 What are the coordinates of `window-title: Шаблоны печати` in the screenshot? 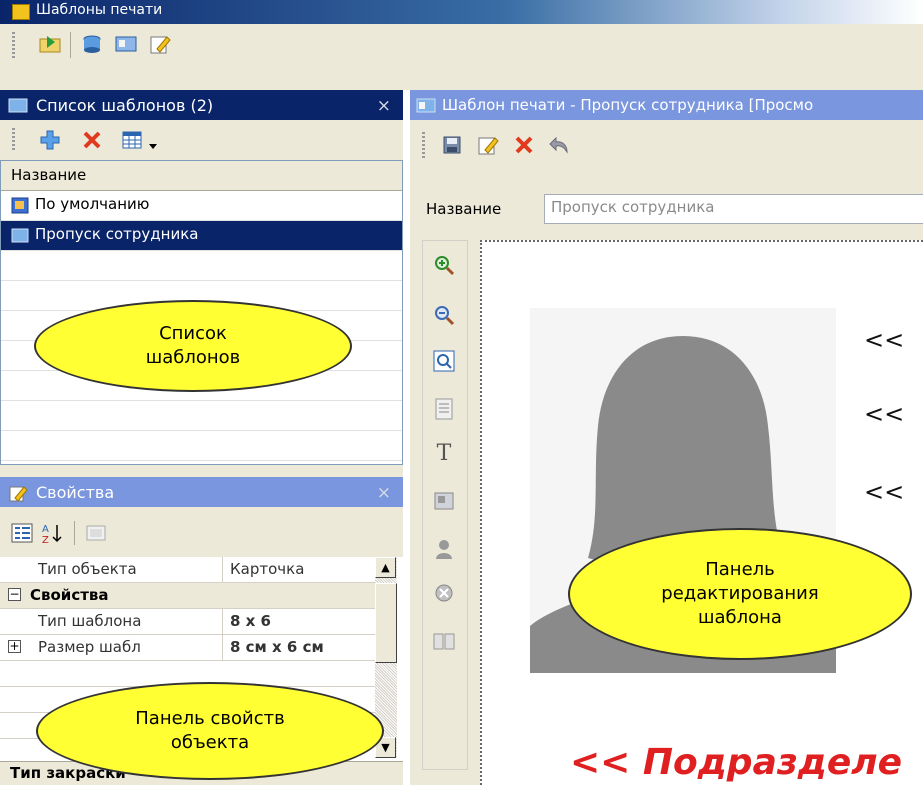 It's located at (99, 10).